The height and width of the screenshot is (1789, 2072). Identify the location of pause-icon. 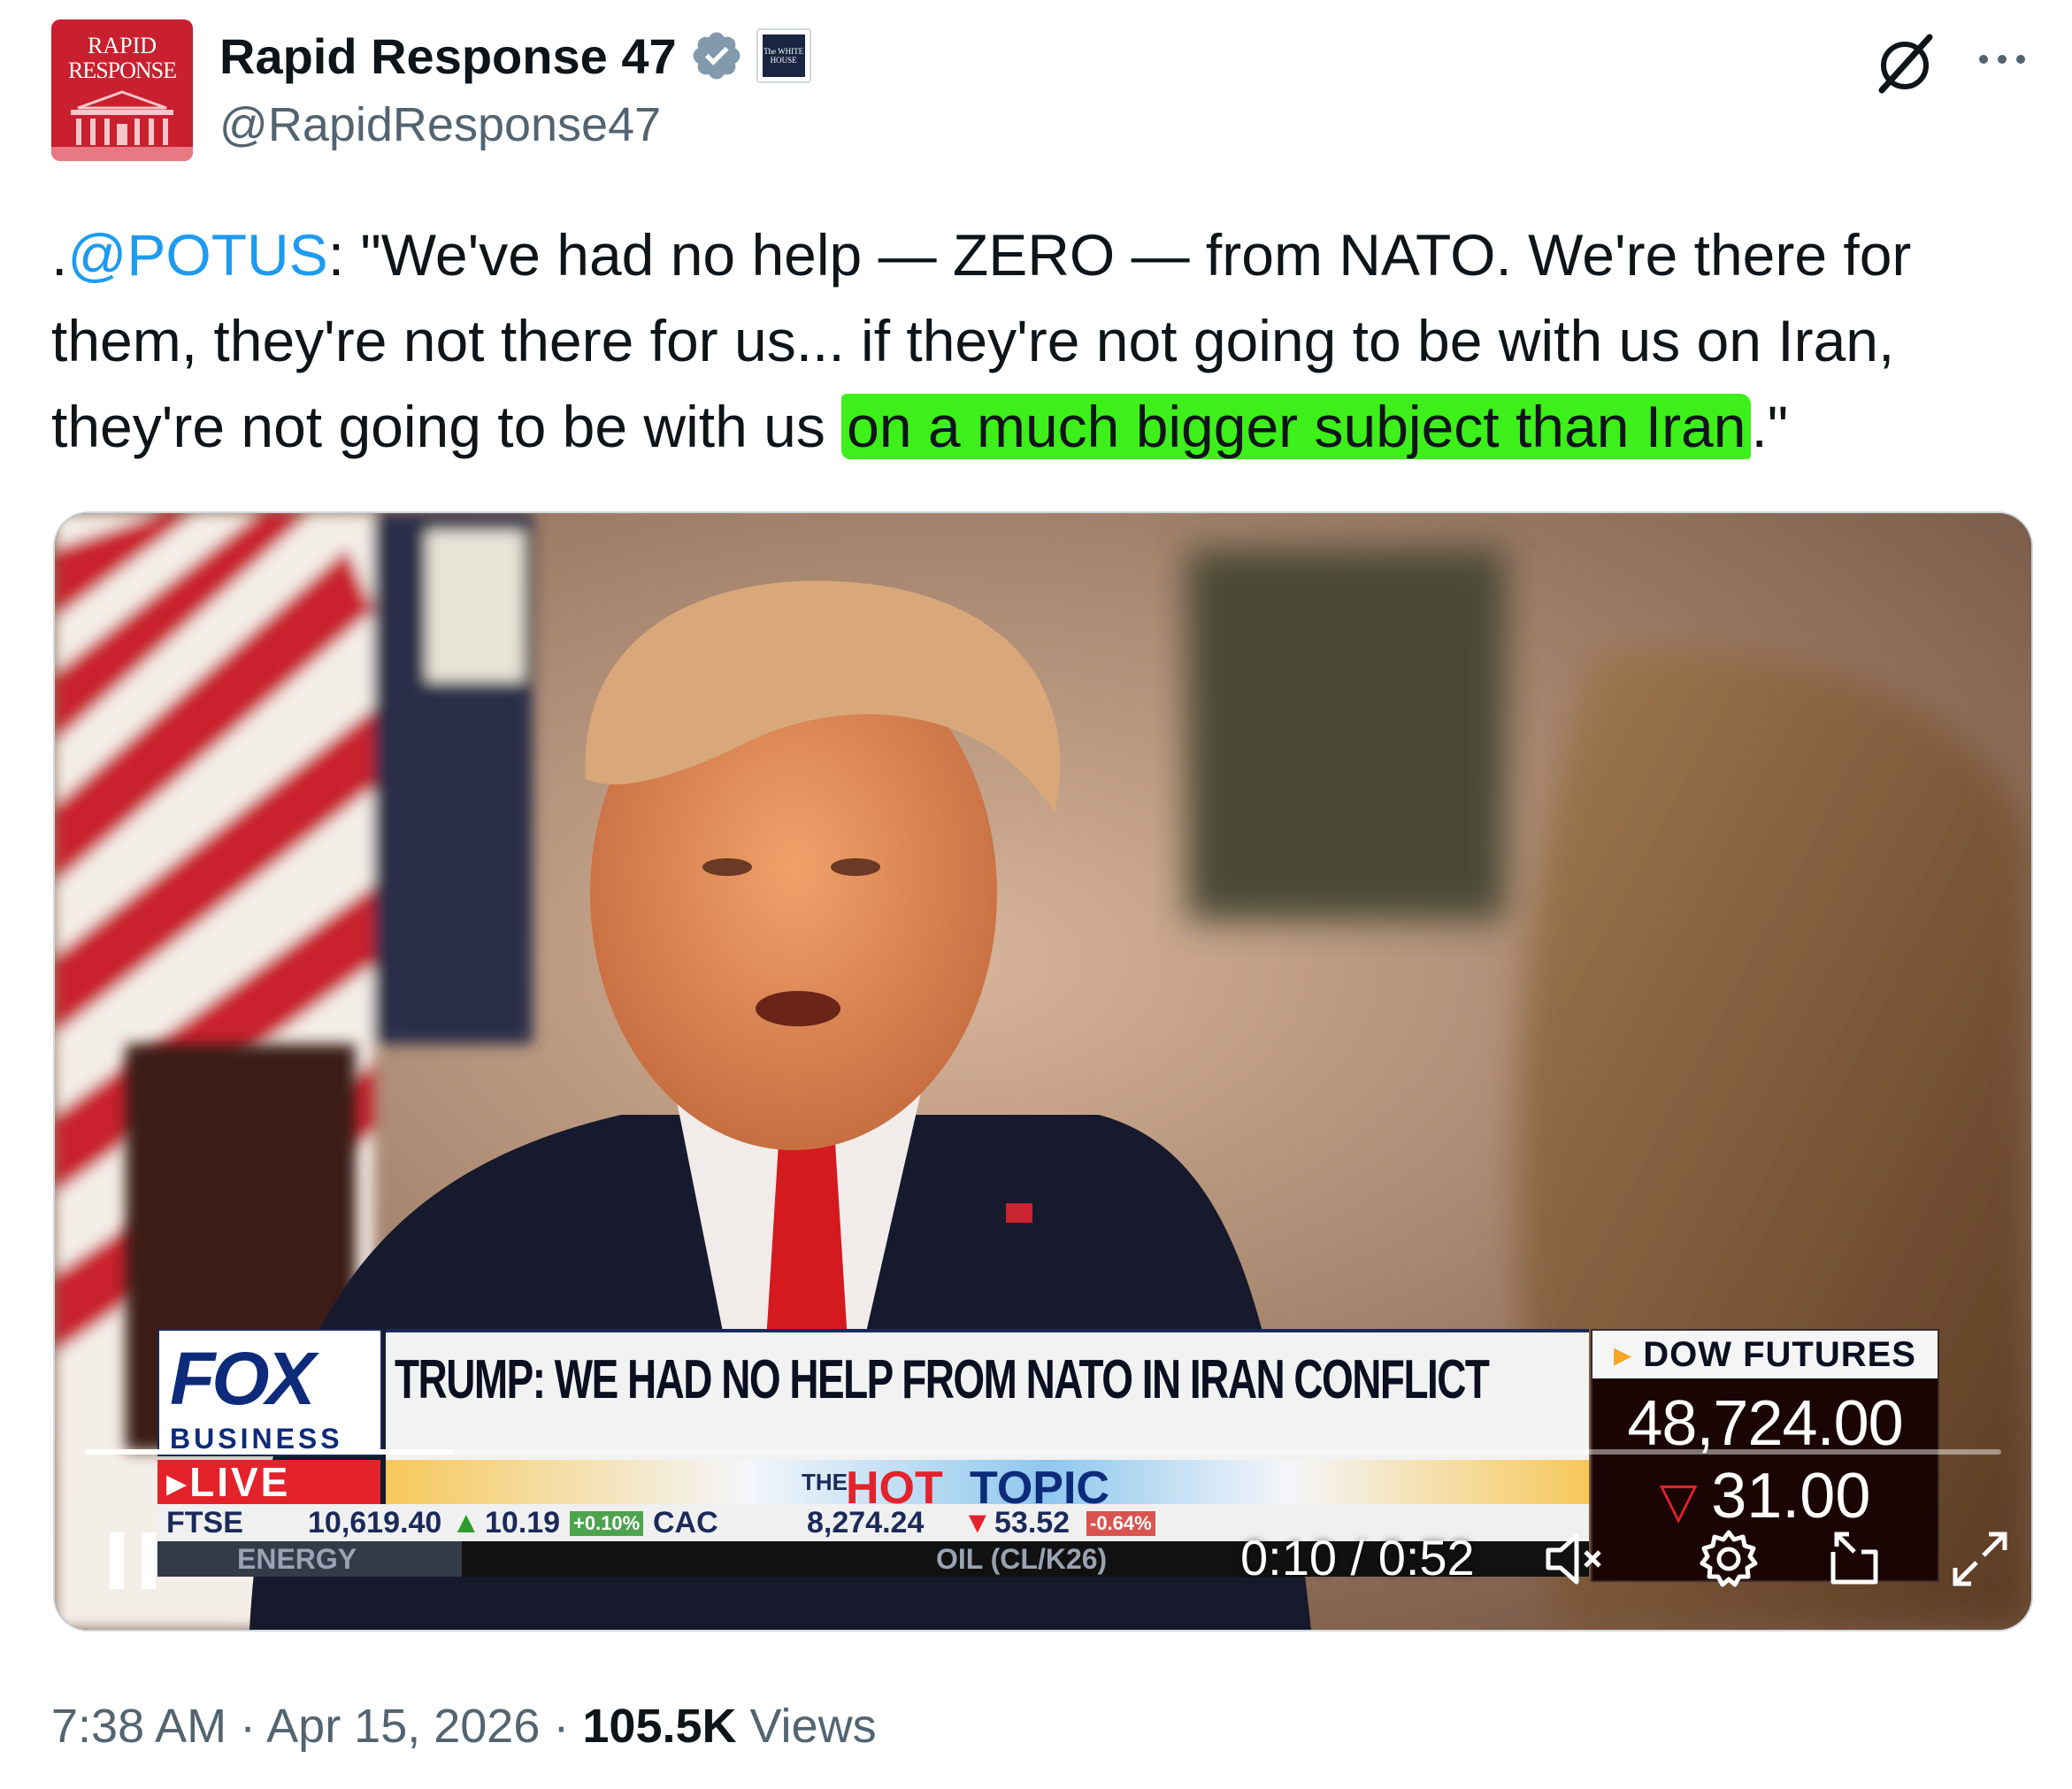
(132, 1561).